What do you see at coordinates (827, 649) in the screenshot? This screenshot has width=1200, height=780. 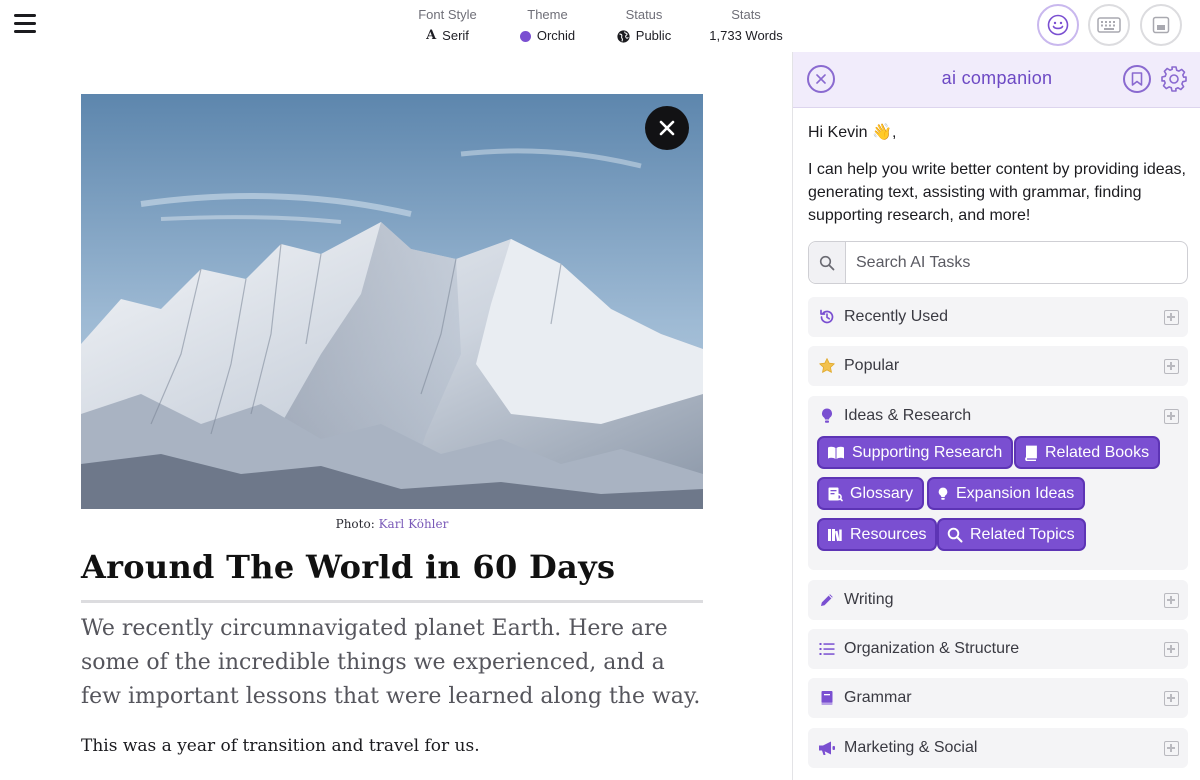 I see `list-icon` at bounding box center [827, 649].